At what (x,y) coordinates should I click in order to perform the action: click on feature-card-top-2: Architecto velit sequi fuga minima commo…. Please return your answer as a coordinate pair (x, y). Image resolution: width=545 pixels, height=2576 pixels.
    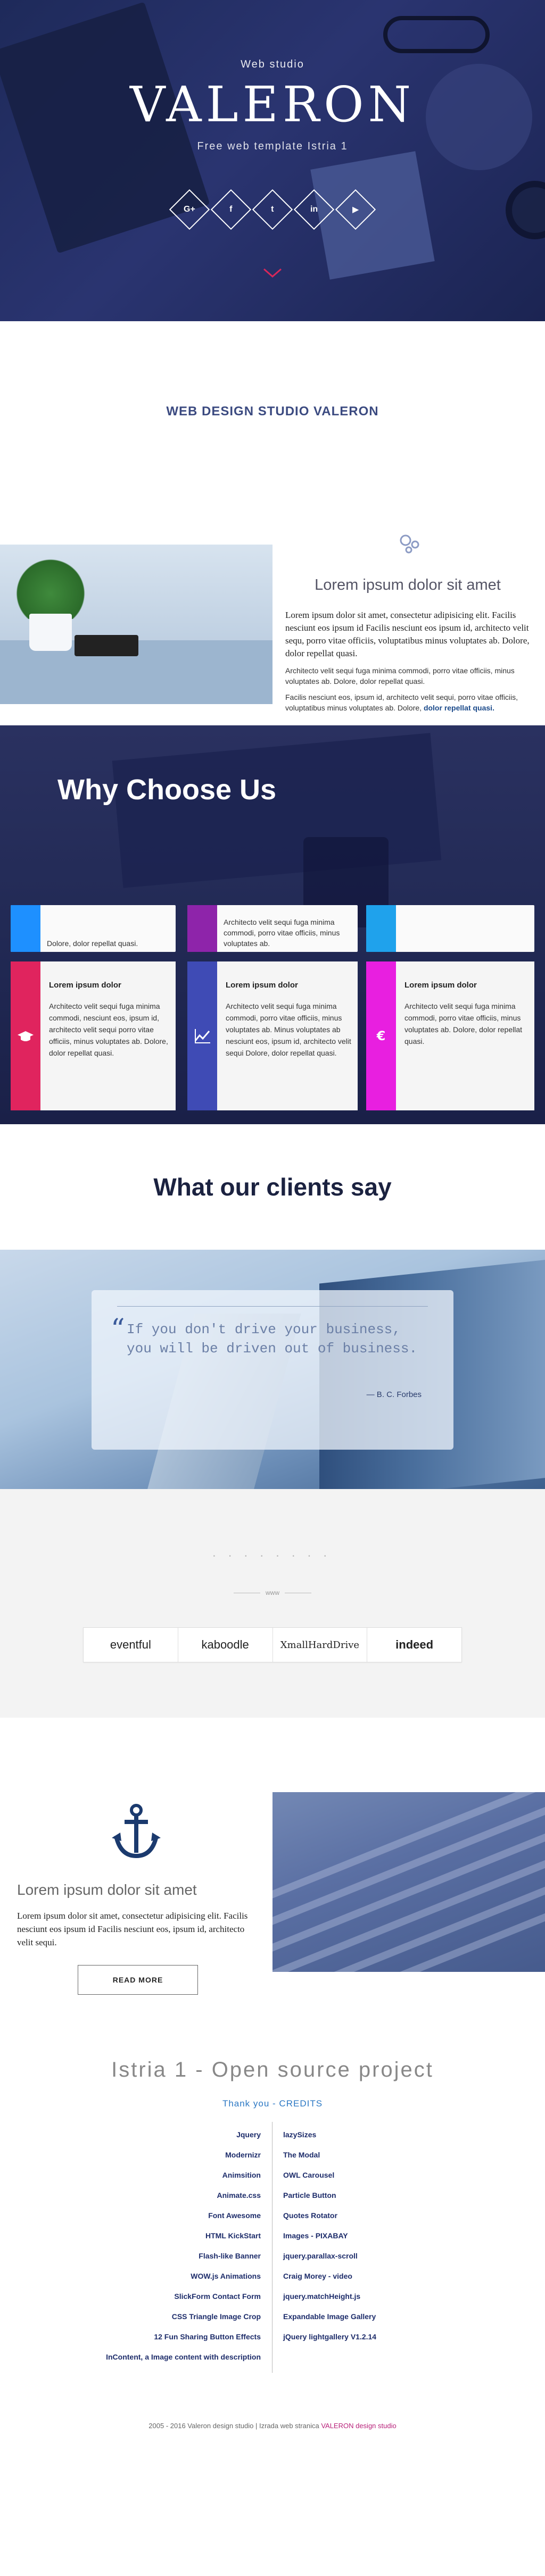
    Looking at the image, I should click on (272, 928).